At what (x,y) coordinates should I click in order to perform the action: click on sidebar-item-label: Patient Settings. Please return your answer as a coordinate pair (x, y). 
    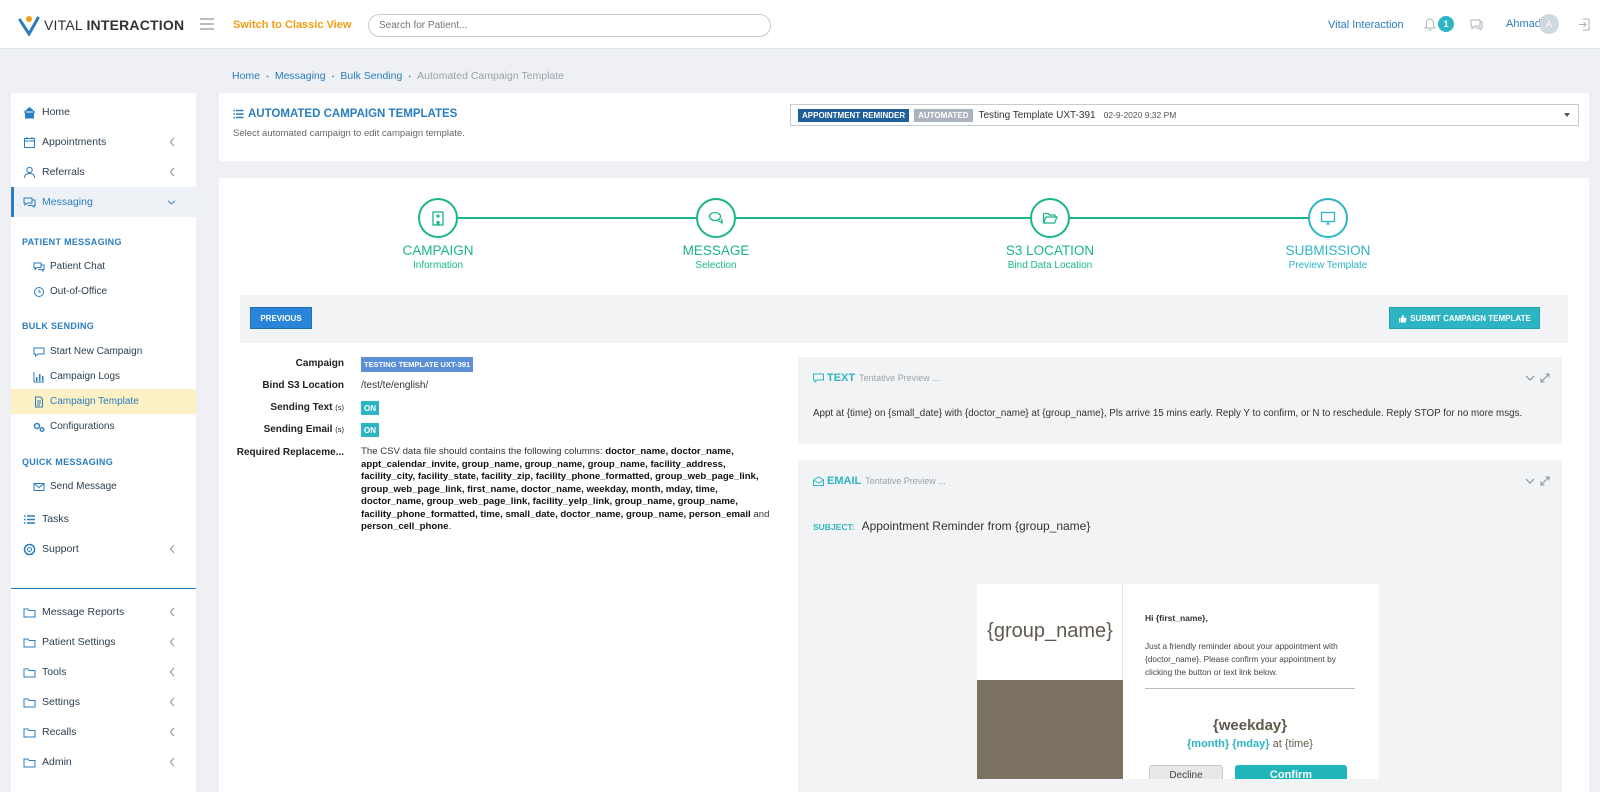
    Looking at the image, I should click on (79, 642).